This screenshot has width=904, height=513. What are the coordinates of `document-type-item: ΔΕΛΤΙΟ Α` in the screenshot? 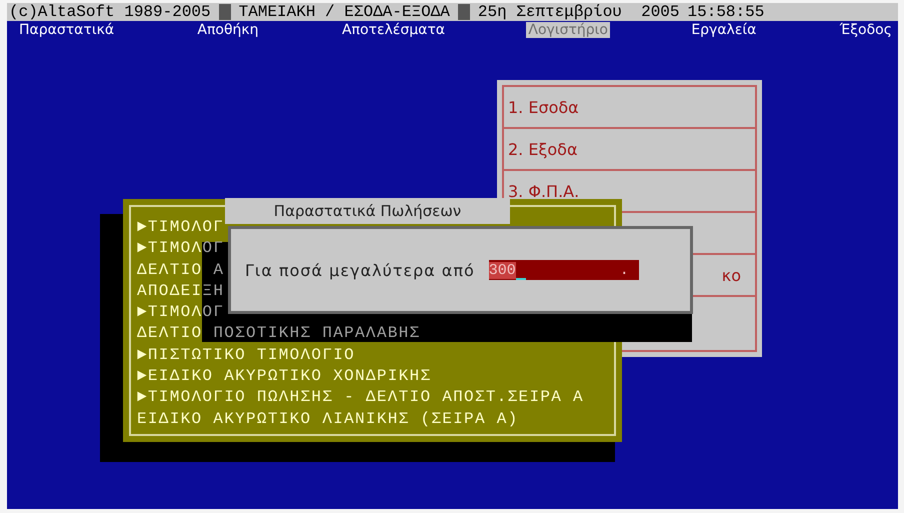 It's located at (180, 270).